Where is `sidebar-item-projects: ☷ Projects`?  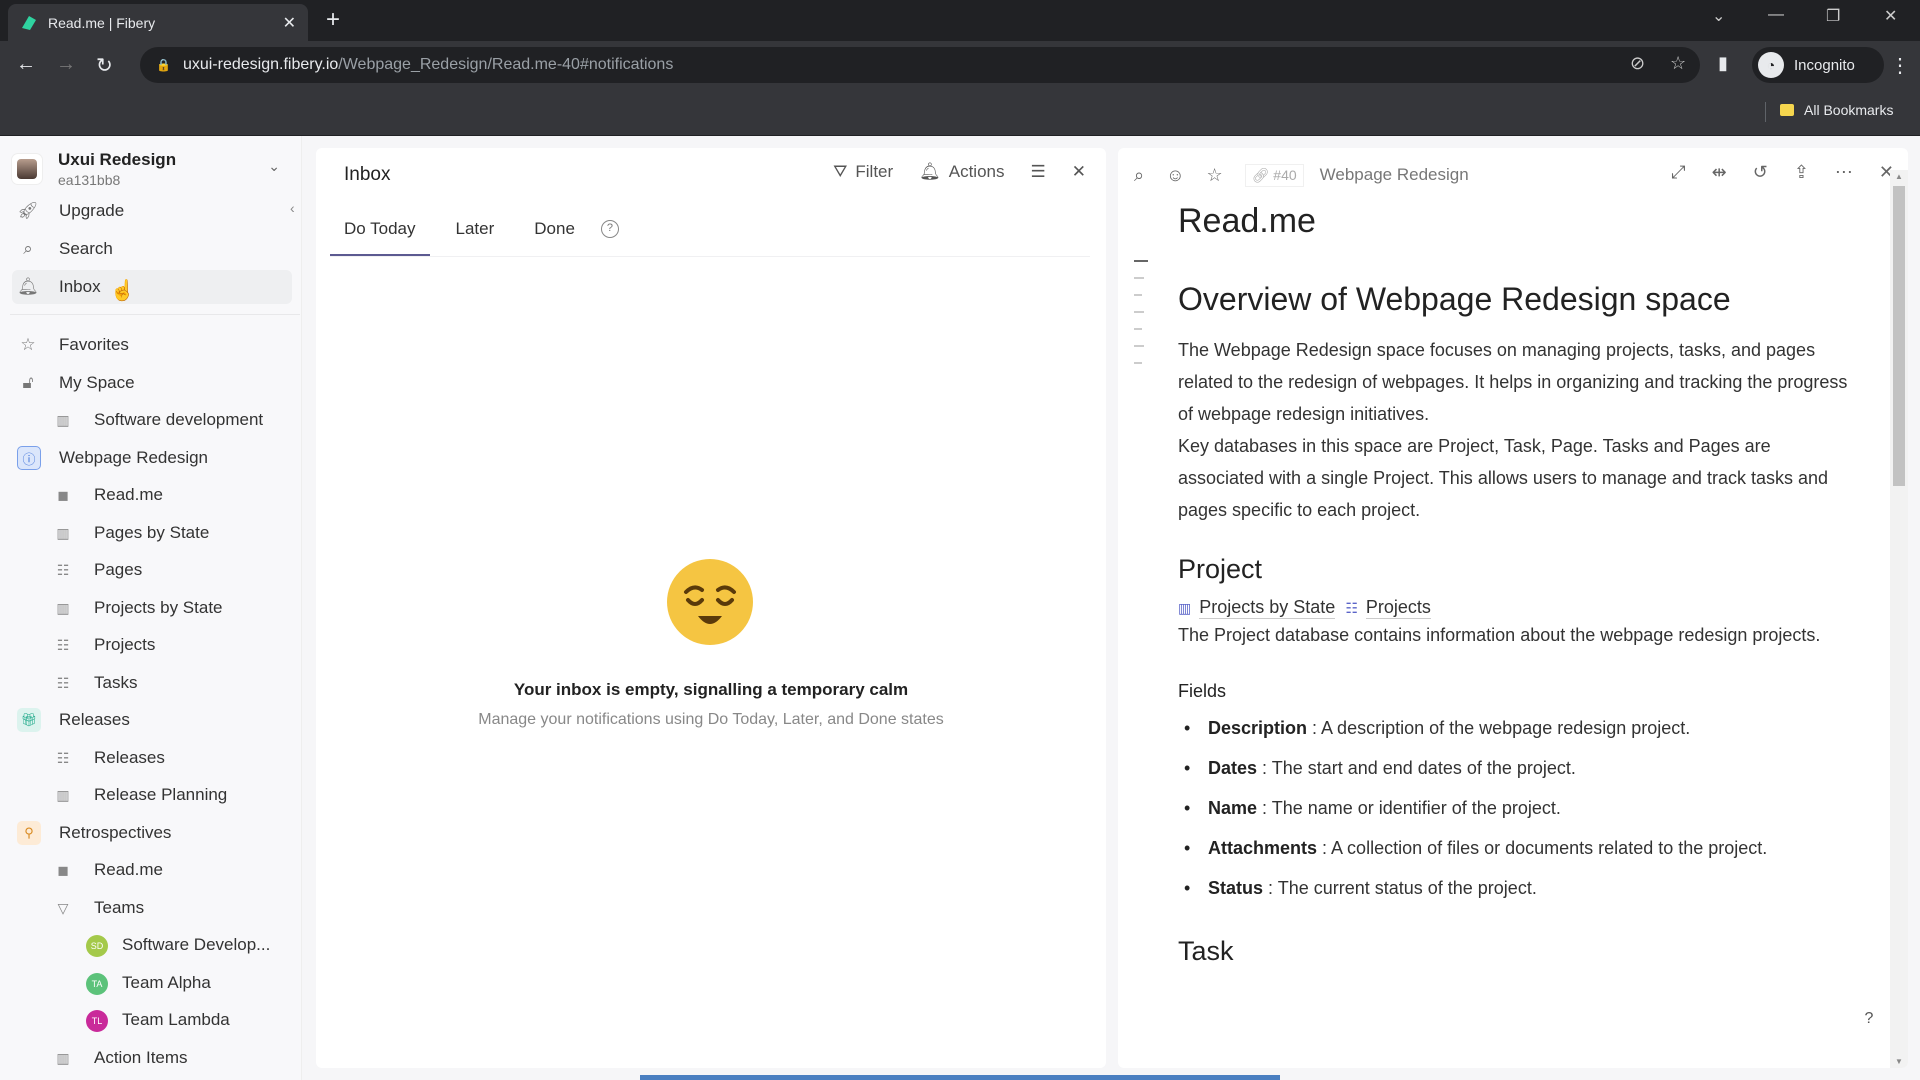 sidebar-item-projects: ☷ Projects is located at coordinates (152, 645).